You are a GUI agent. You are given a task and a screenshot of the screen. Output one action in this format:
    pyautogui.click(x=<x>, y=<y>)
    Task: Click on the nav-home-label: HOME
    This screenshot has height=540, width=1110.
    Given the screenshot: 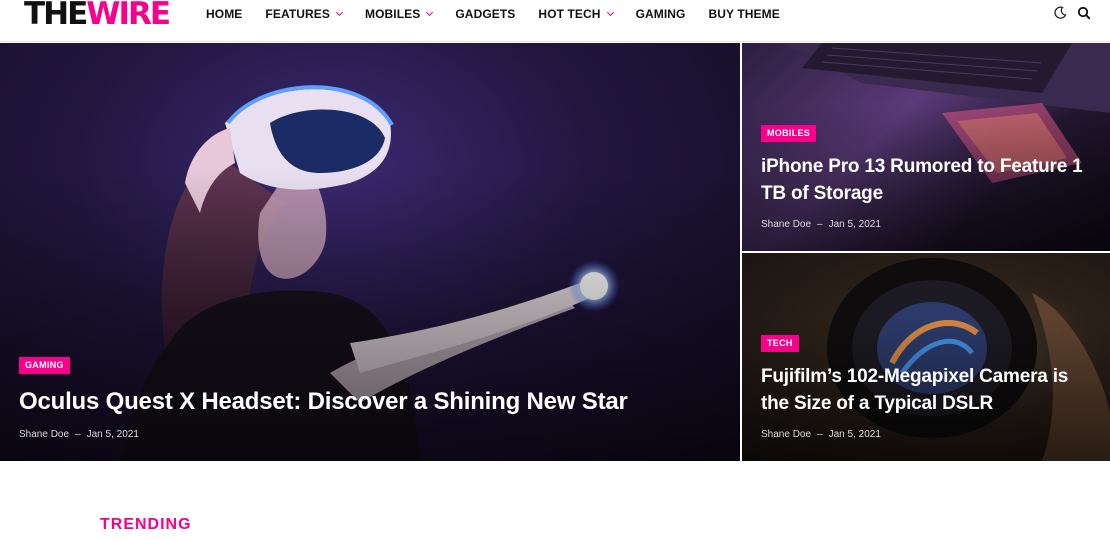 What is the action you would take?
    pyautogui.click(x=224, y=14)
    